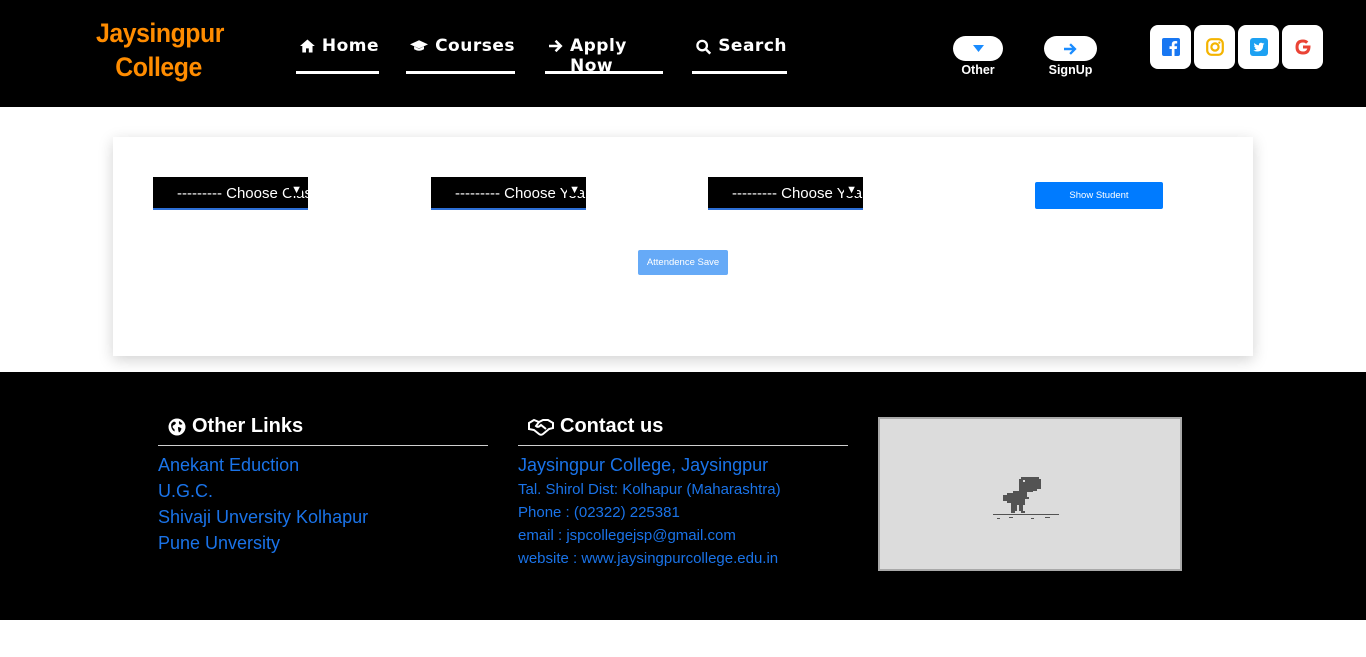 The image size is (1366, 657). I want to click on other-dropdown-button, so click(978, 48).